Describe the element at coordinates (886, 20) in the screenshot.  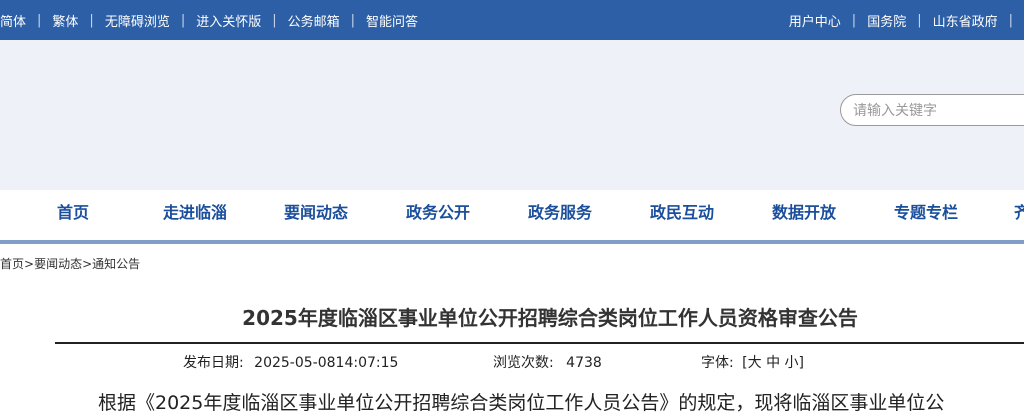
I see `link-state-council: 国务院` at that location.